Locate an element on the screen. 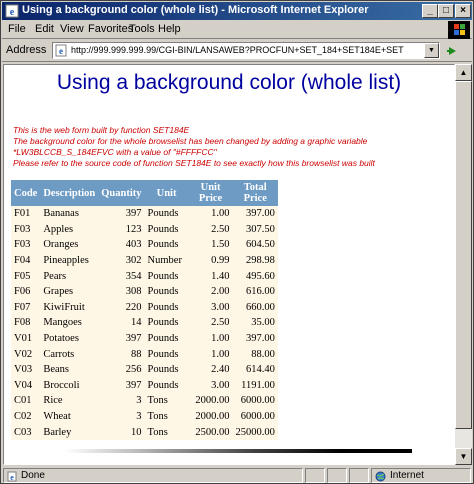 This screenshot has width=474, height=484. status-text: Done is located at coordinates (33, 475).